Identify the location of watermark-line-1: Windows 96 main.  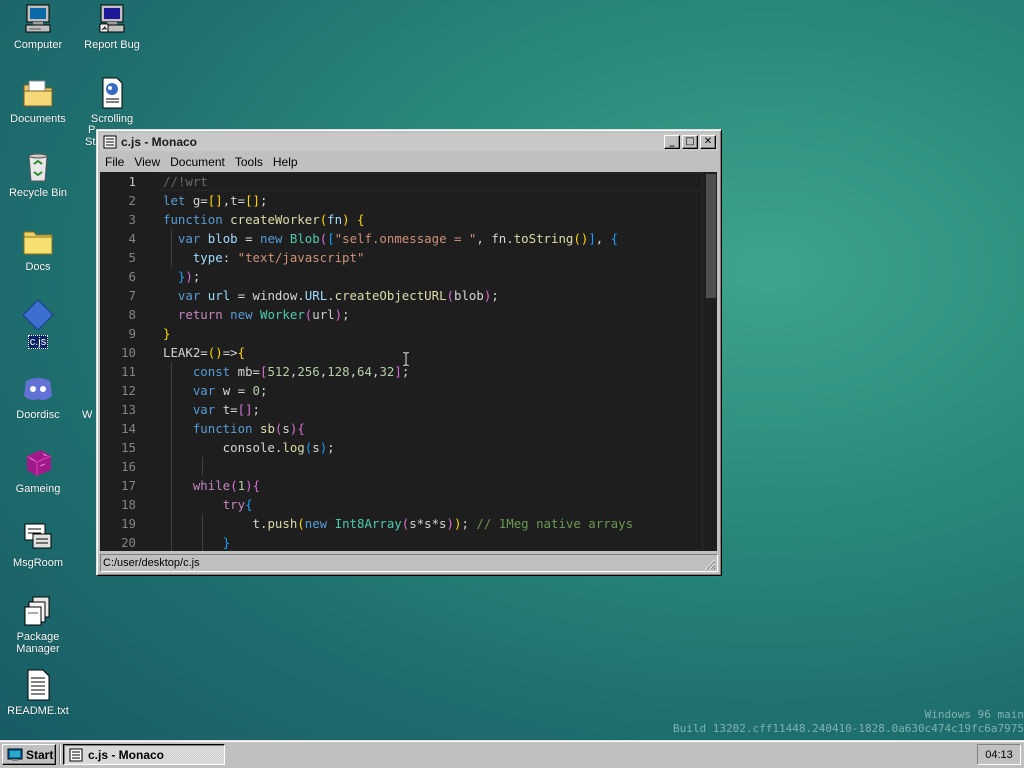
(974, 714).